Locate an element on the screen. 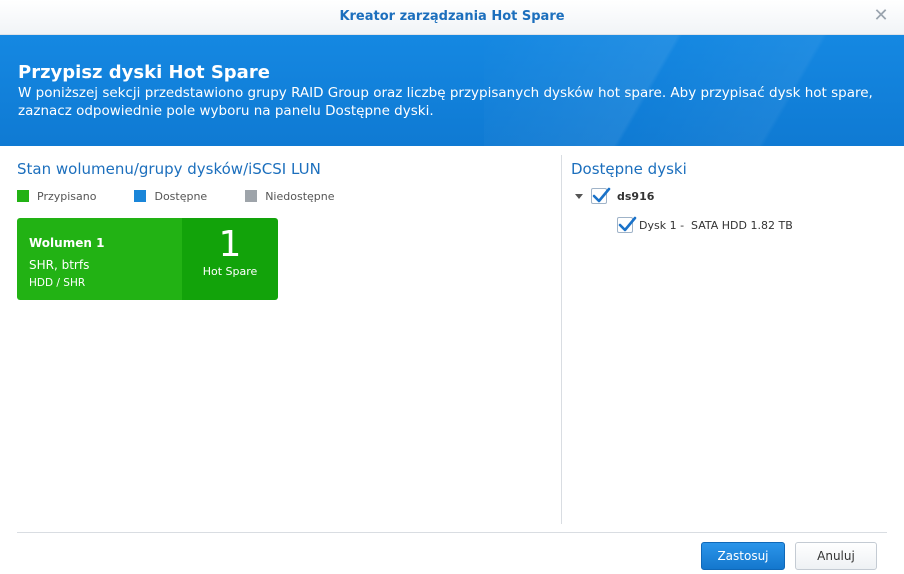 The width and height of the screenshot is (904, 574). legend-item-assigned: Przypisano is located at coordinates (56, 196).